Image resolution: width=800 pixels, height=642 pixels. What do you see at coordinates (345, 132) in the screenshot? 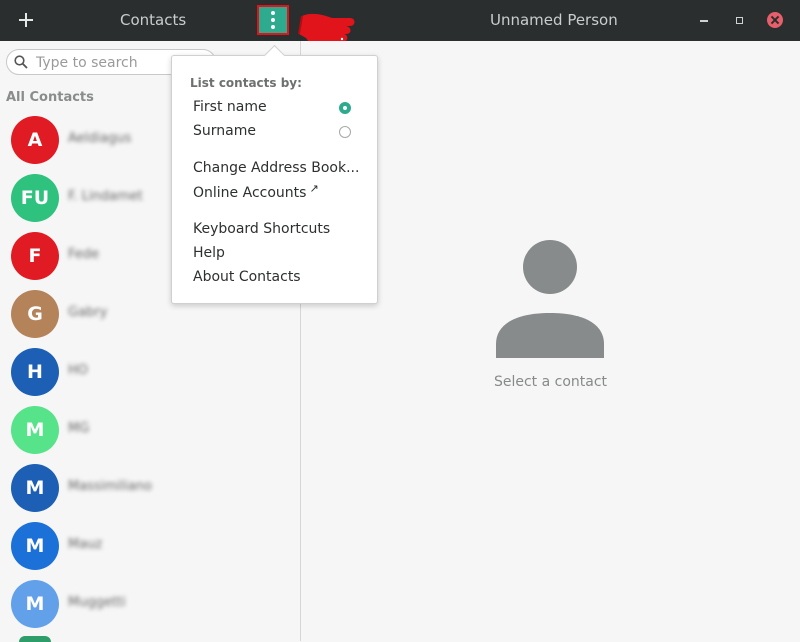
I see `surname-radio` at bounding box center [345, 132].